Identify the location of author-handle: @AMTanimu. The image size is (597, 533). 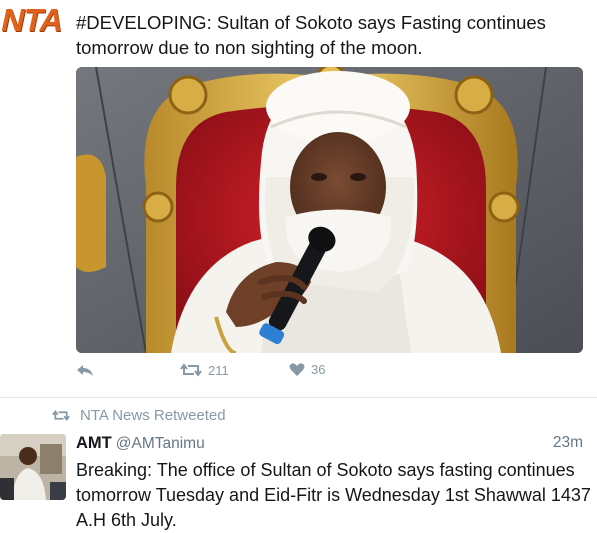
(160, 443).